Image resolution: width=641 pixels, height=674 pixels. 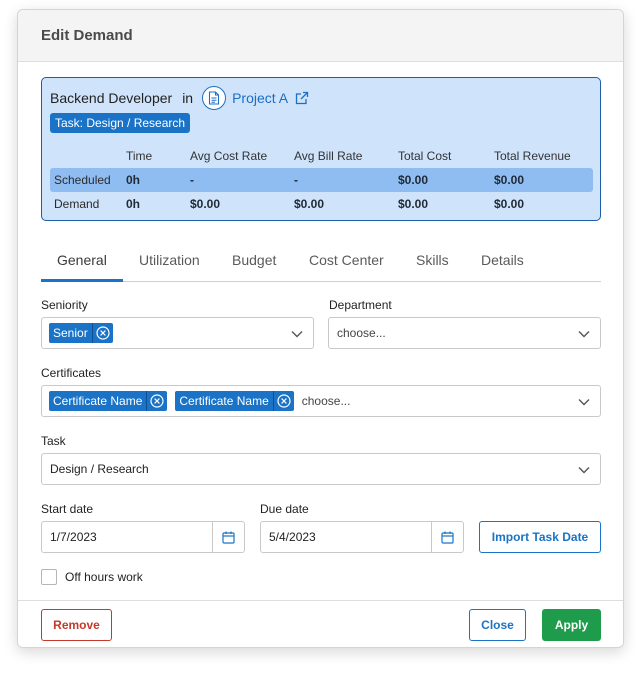 What do you see at coordinates (192, 180) in the screenshot?
I see `avg-cost-rate-value: -` at bounding box center [192, 180].